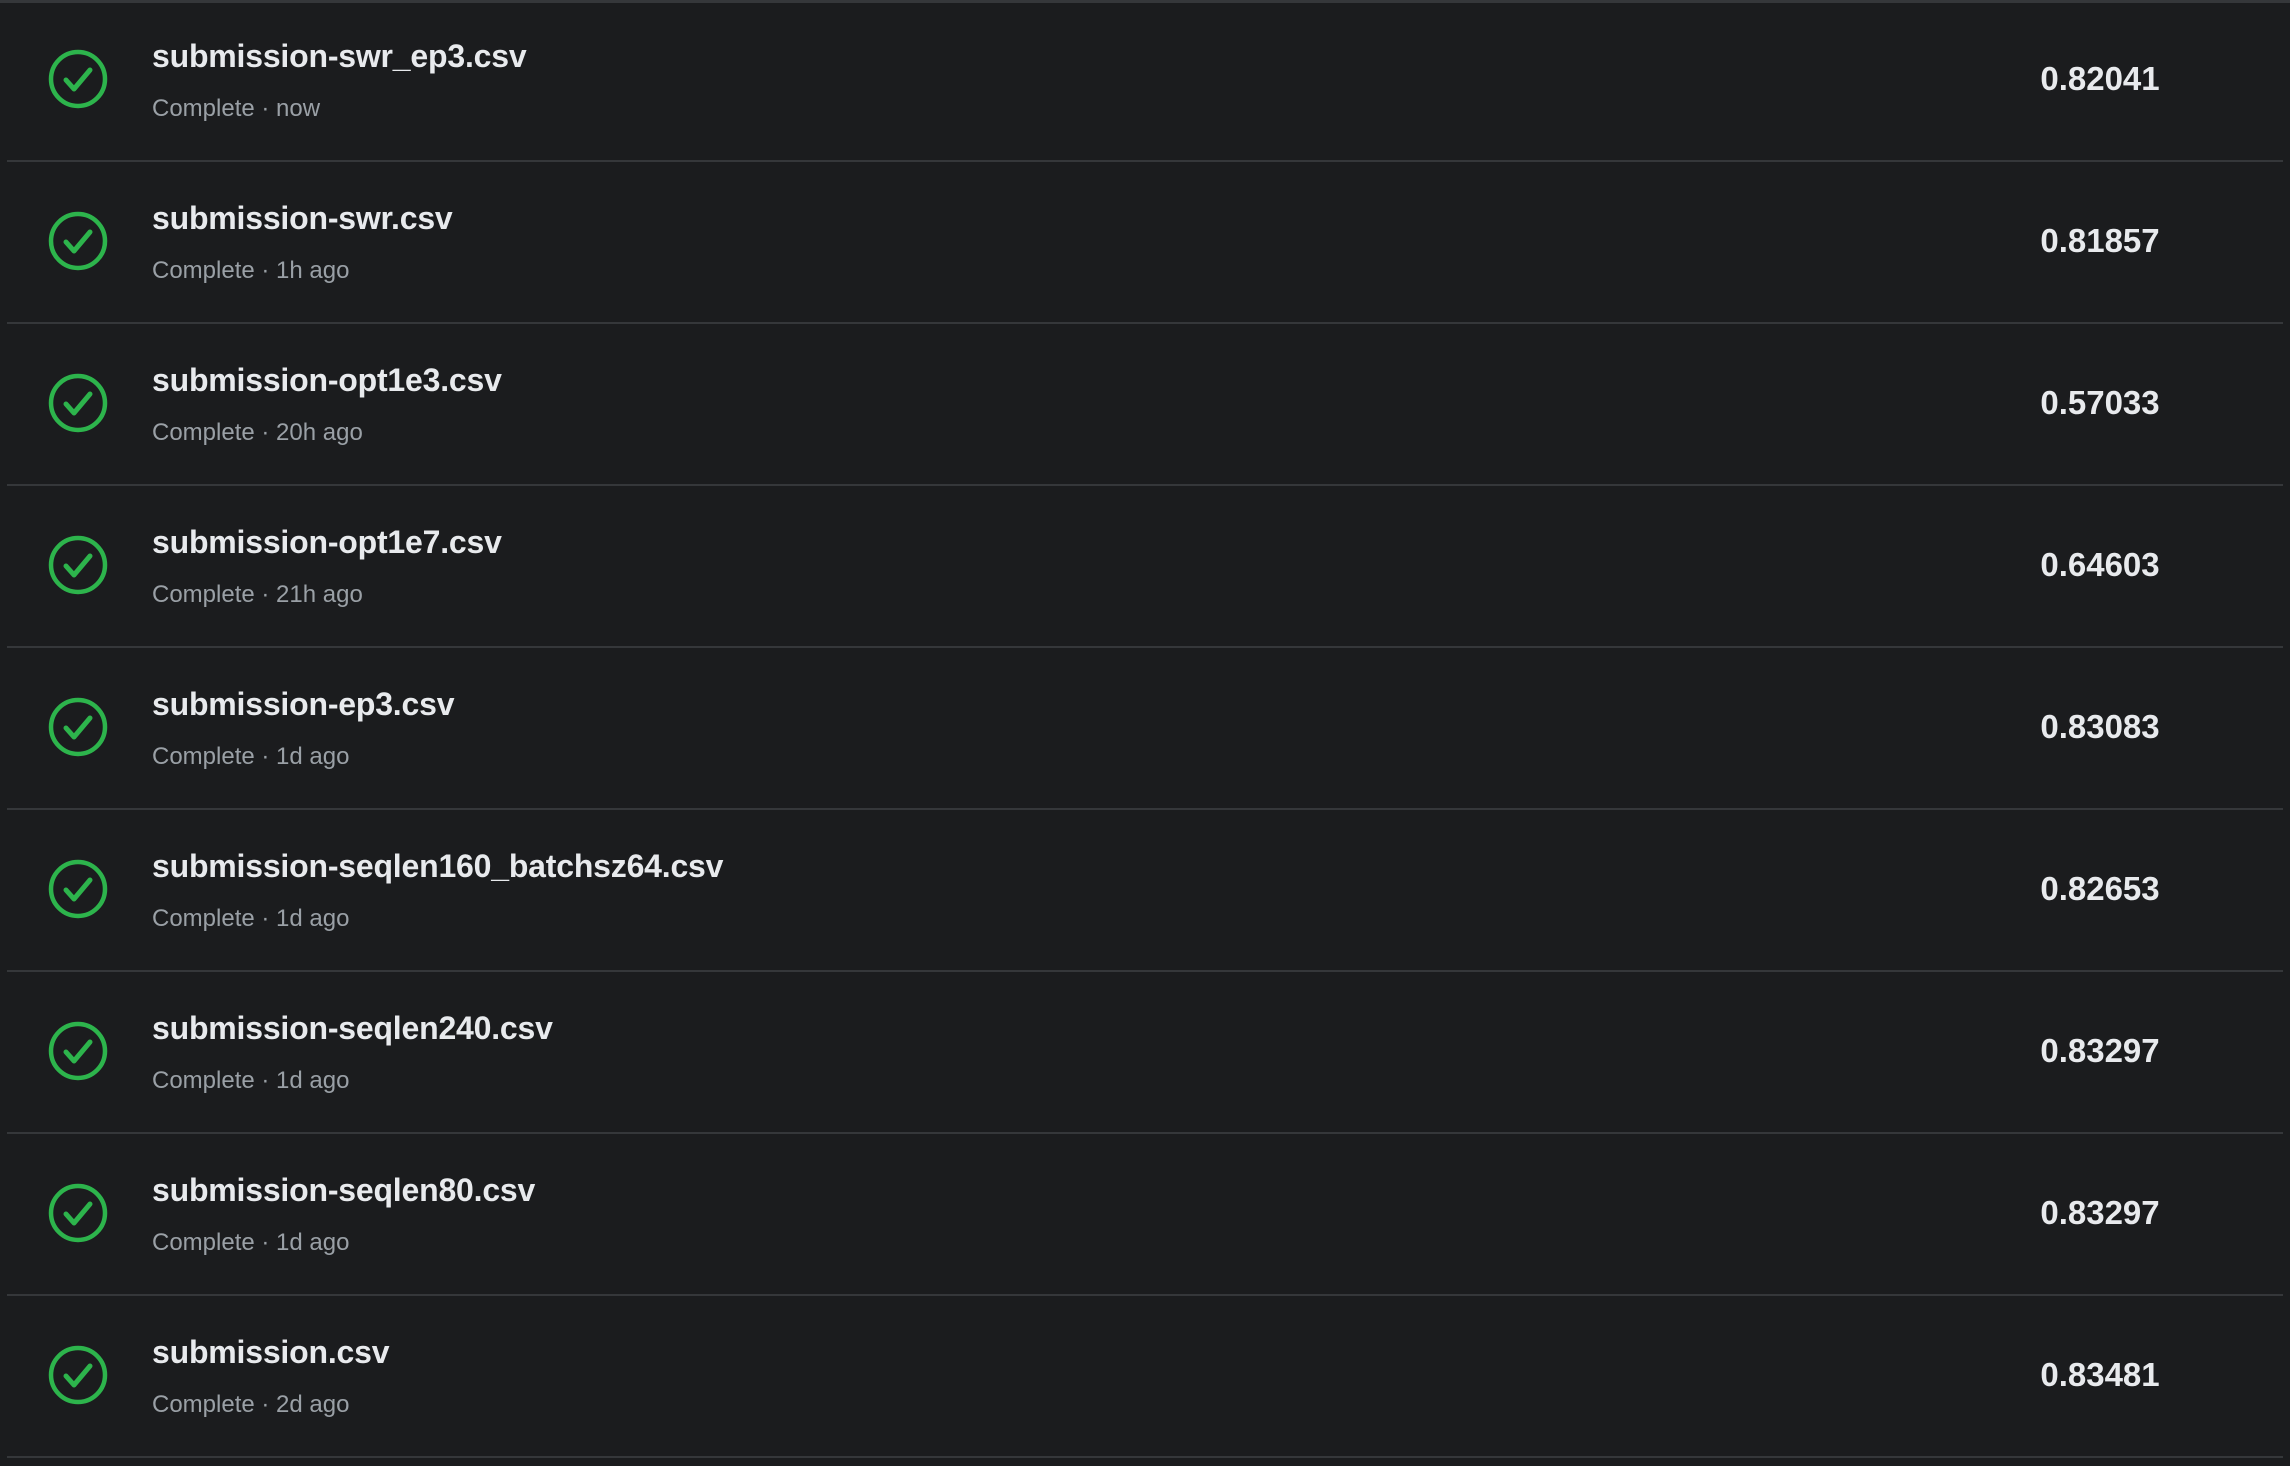 The width and height of the screenshot is (2290, 1466). I want to click on submission-filename: submission-seqlen80.csv, so click(343, 1190).